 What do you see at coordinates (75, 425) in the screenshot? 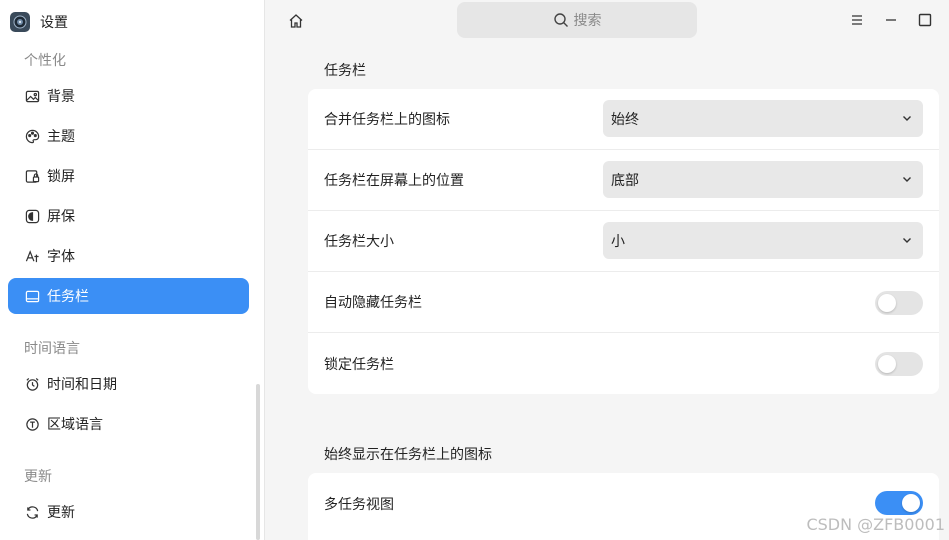
I see `sidebar-item-label: 区域语言` at bounding box center [75, 425].